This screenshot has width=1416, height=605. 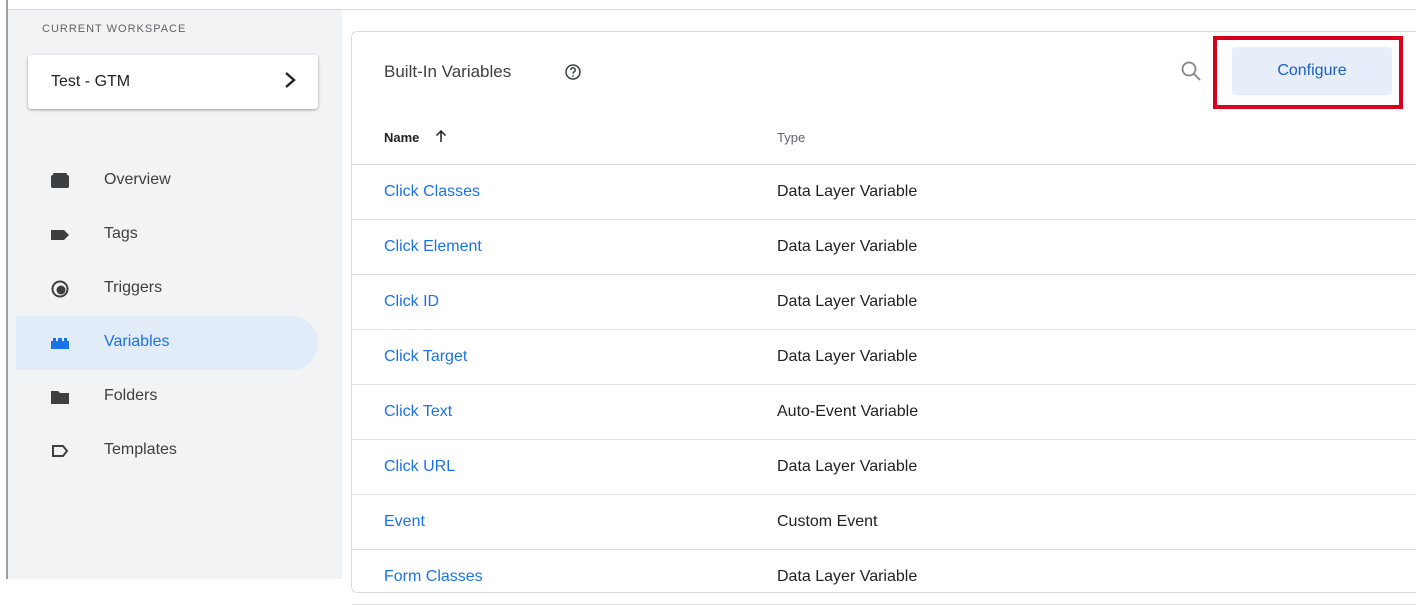 What do you see at coordinates (401, 137) in the screenshot?
I see `column-header-name: Name` at bounding box center [401, 137].